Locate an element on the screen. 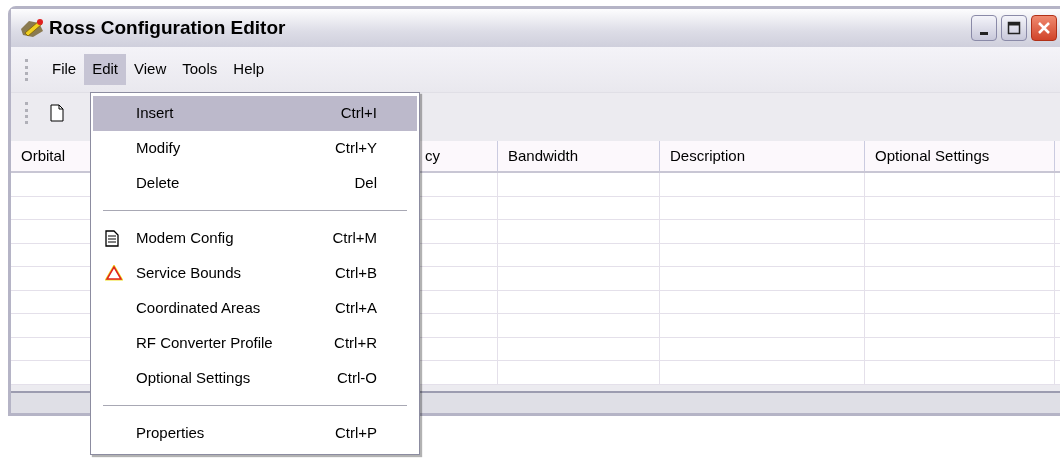 This screenshot has width=1060, height=458. menu-item: File is located at coordinates (64, 69).